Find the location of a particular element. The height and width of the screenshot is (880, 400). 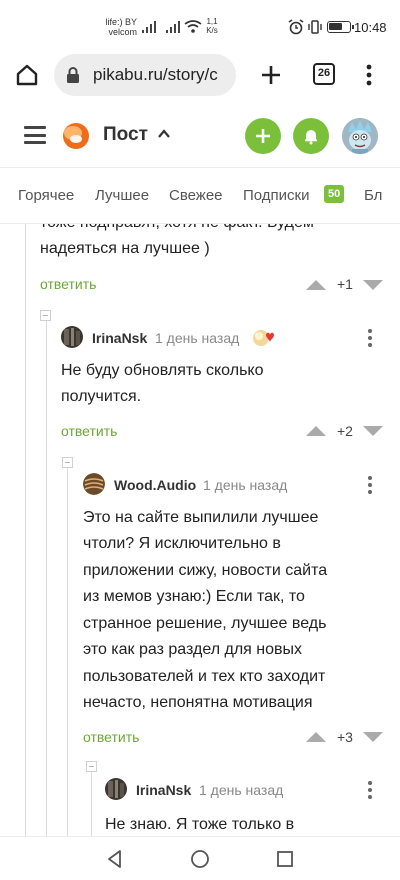

comment-text-line: надеяться на лучшее ) is located at coordinates (125, 248).